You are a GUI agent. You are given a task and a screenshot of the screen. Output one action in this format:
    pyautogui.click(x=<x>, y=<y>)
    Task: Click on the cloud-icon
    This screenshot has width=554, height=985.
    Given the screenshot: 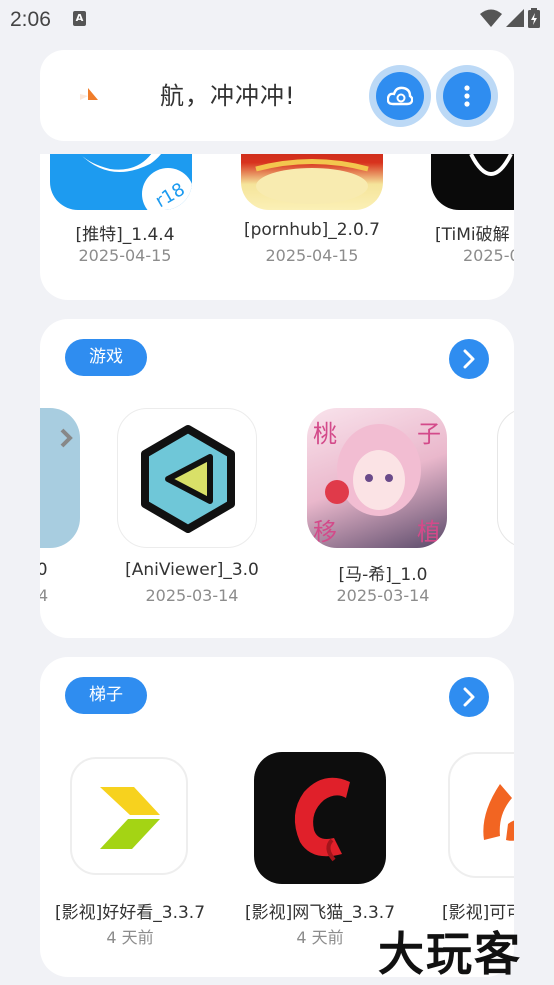 What is the action you would take?
    pyautogui.click(x=400, y=96)
    